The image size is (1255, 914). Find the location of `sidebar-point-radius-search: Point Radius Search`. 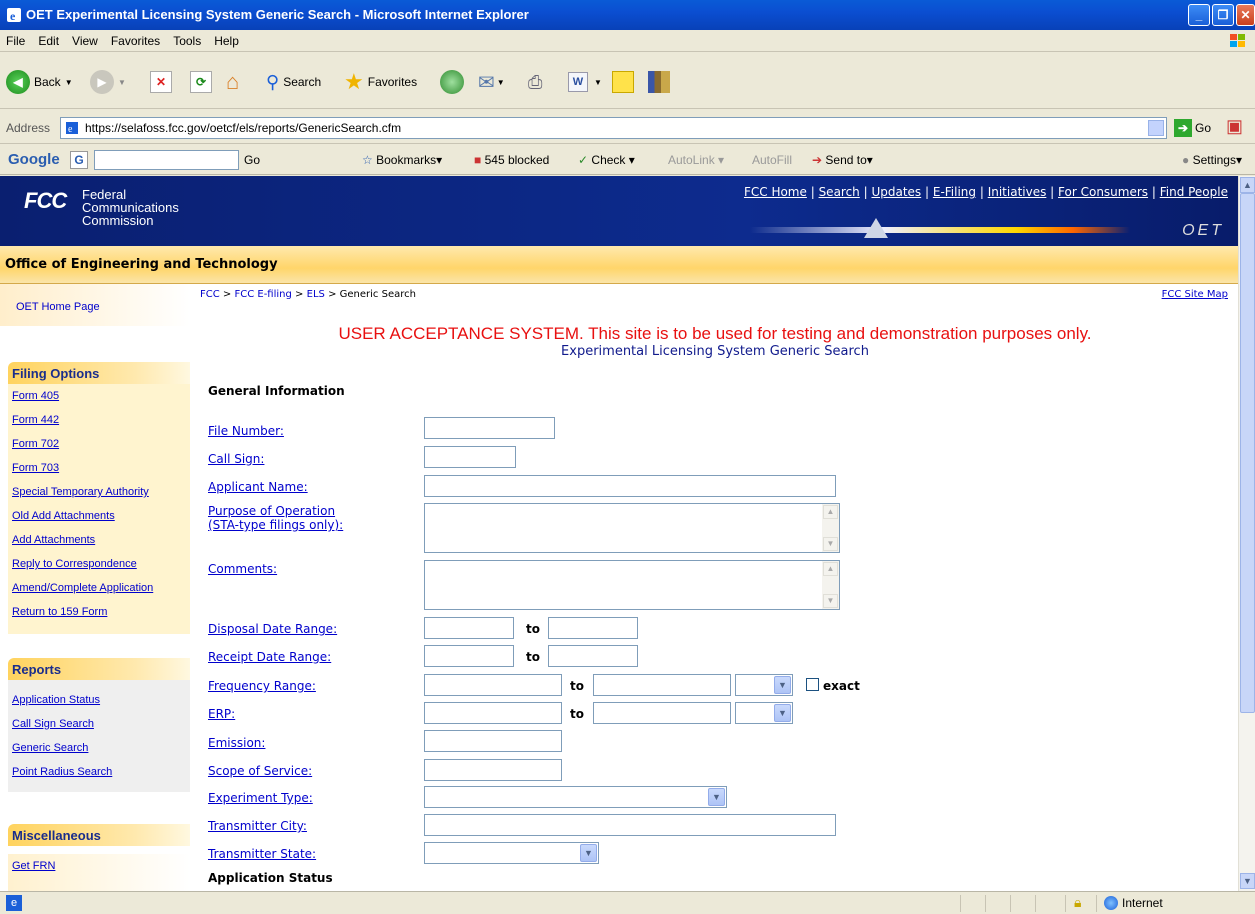

sidebar-point-radius-search: Point Radius Search is located at coordinates (99, 772).